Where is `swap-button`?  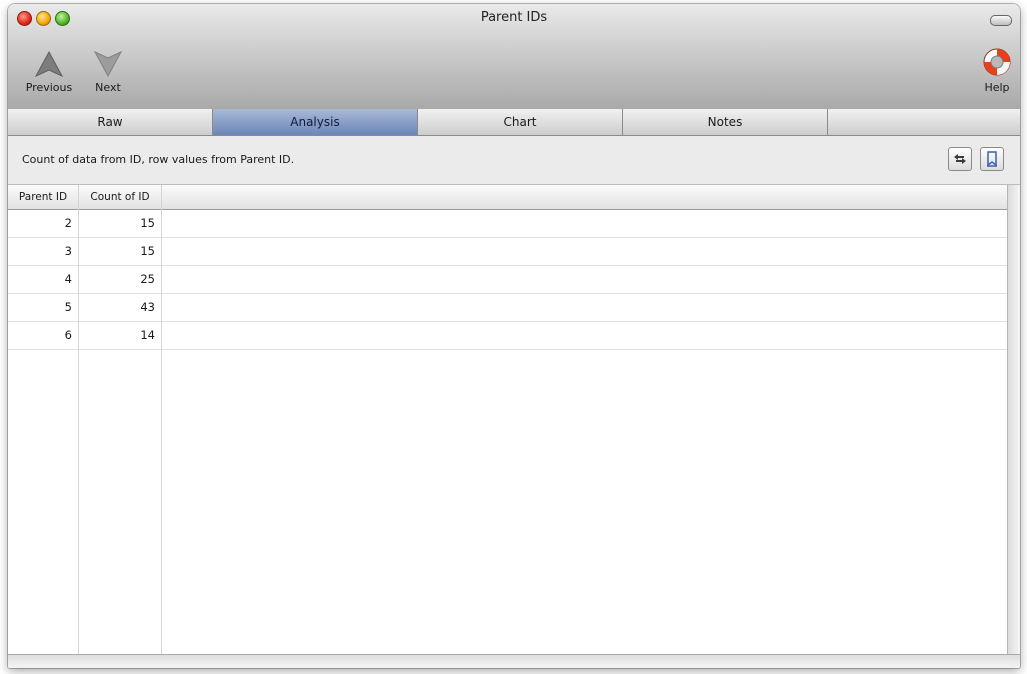
swap-button is located at coordinates (960, 159).